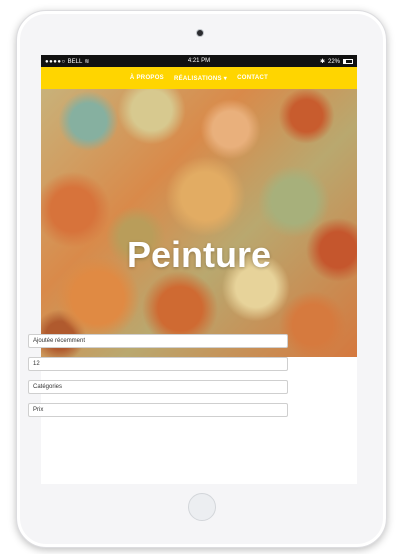  I want to click on nav-item-realisations-label: RÉALISATIONS, so click(197, 78).